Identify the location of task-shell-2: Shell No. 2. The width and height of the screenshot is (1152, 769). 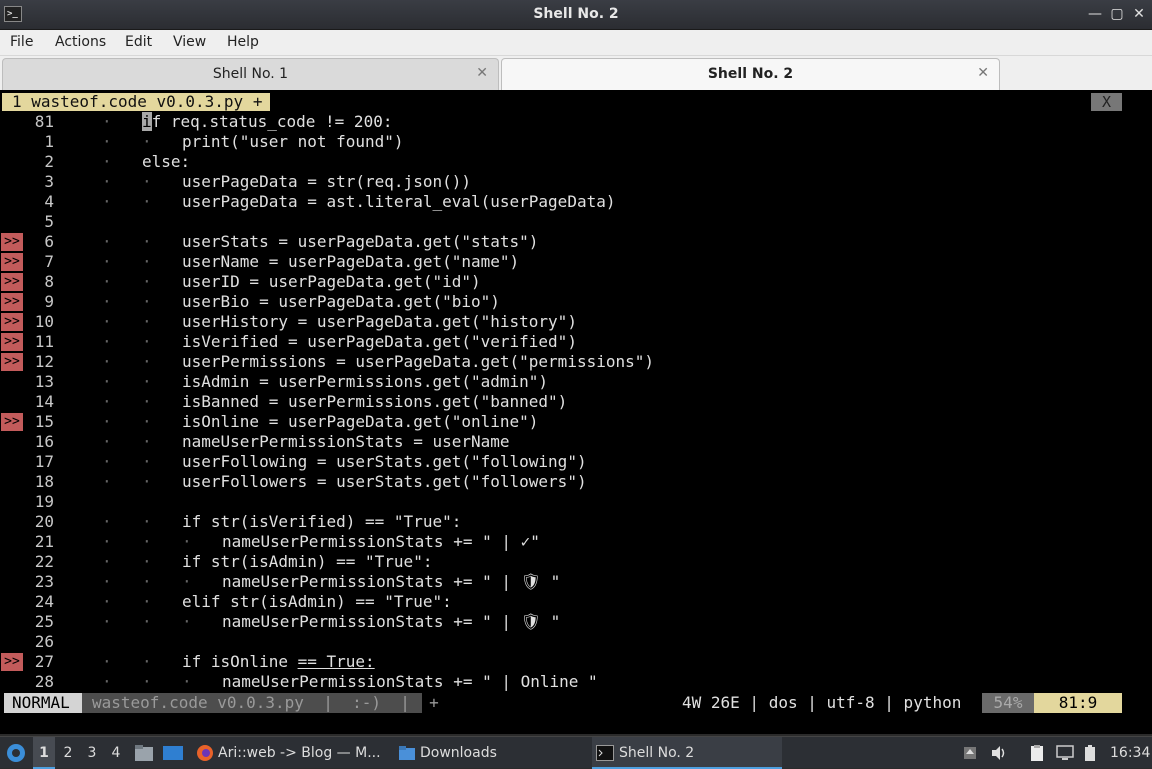
(687, 753).